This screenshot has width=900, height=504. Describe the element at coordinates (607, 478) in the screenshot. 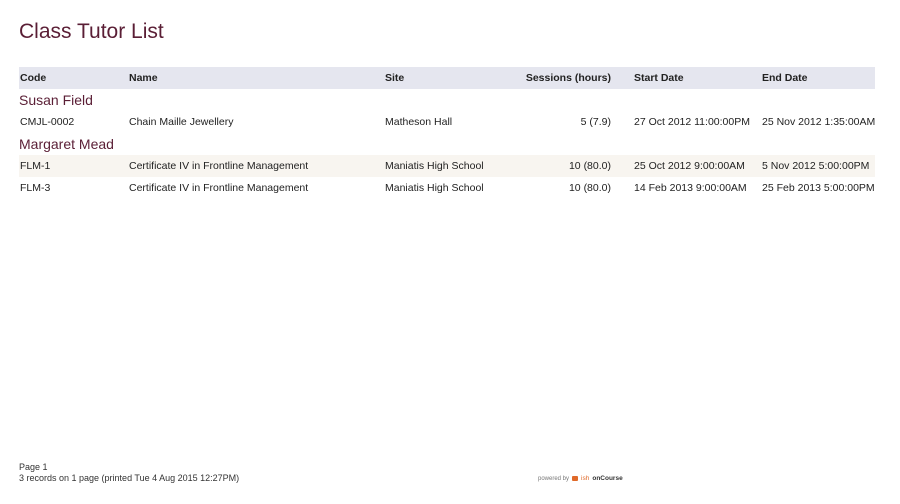

I see `brand-name: onCourse` at that location.